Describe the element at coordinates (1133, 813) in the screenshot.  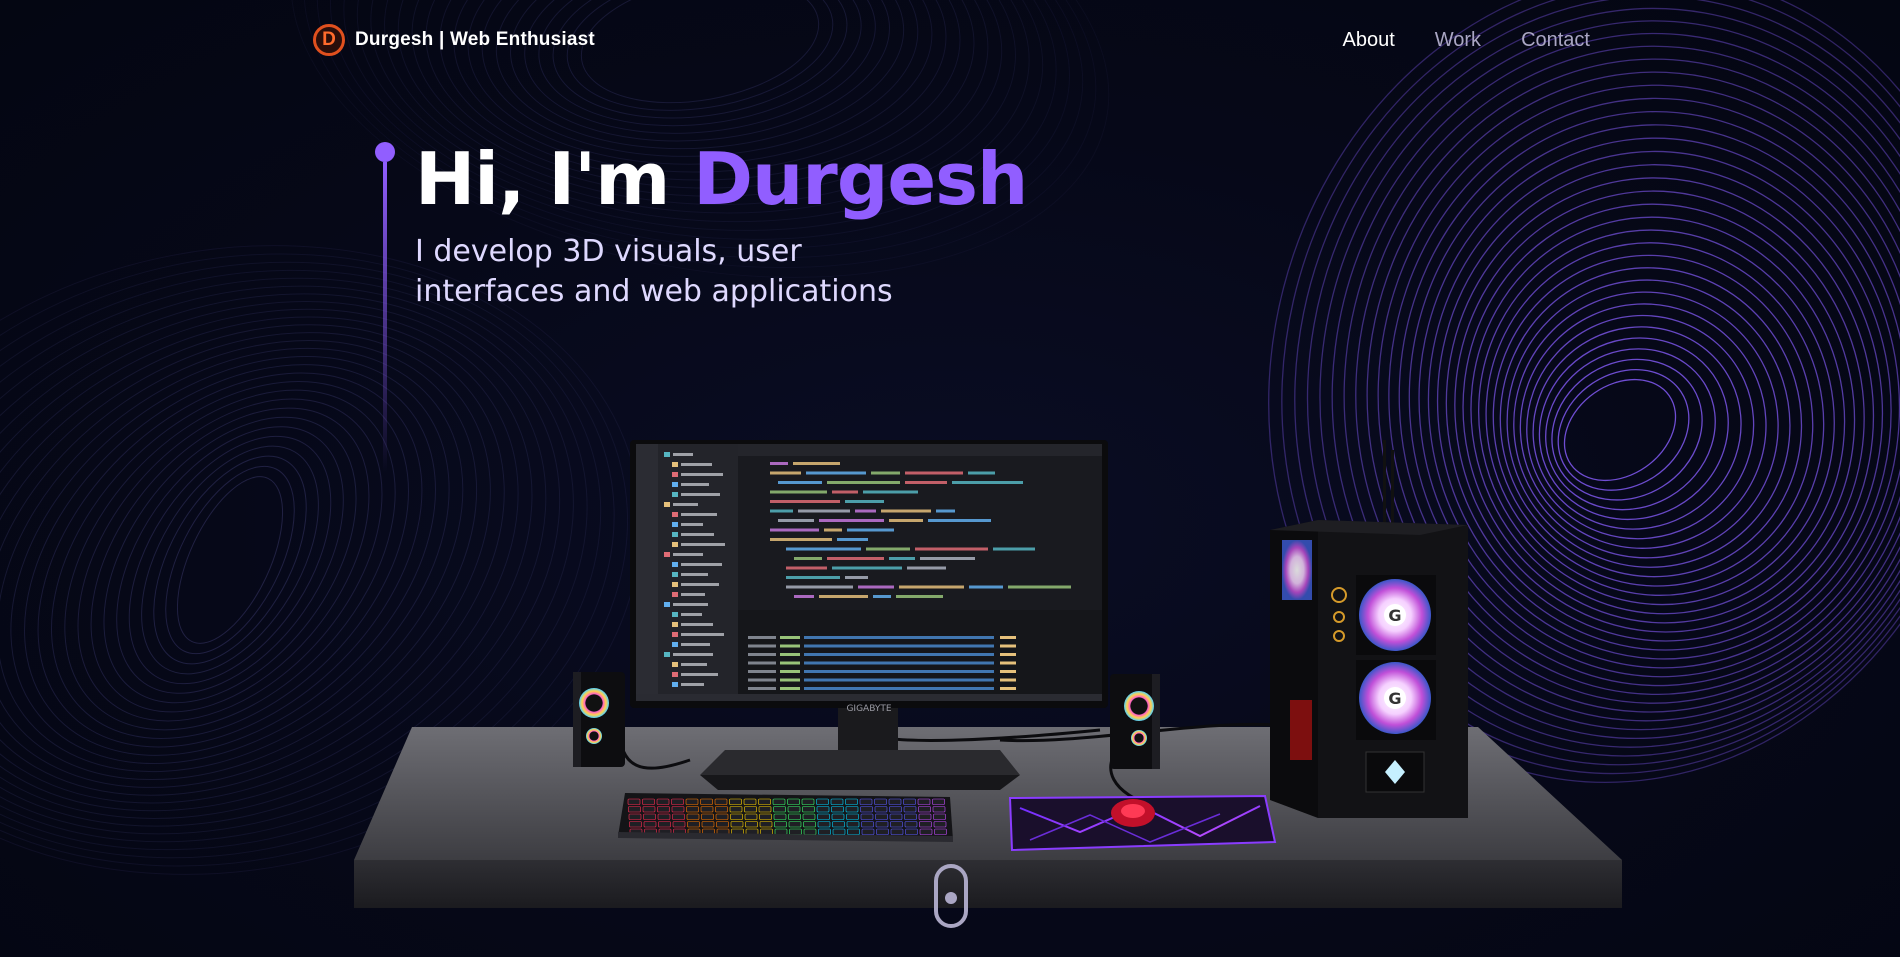
I see `gaming-mouse` at that location.